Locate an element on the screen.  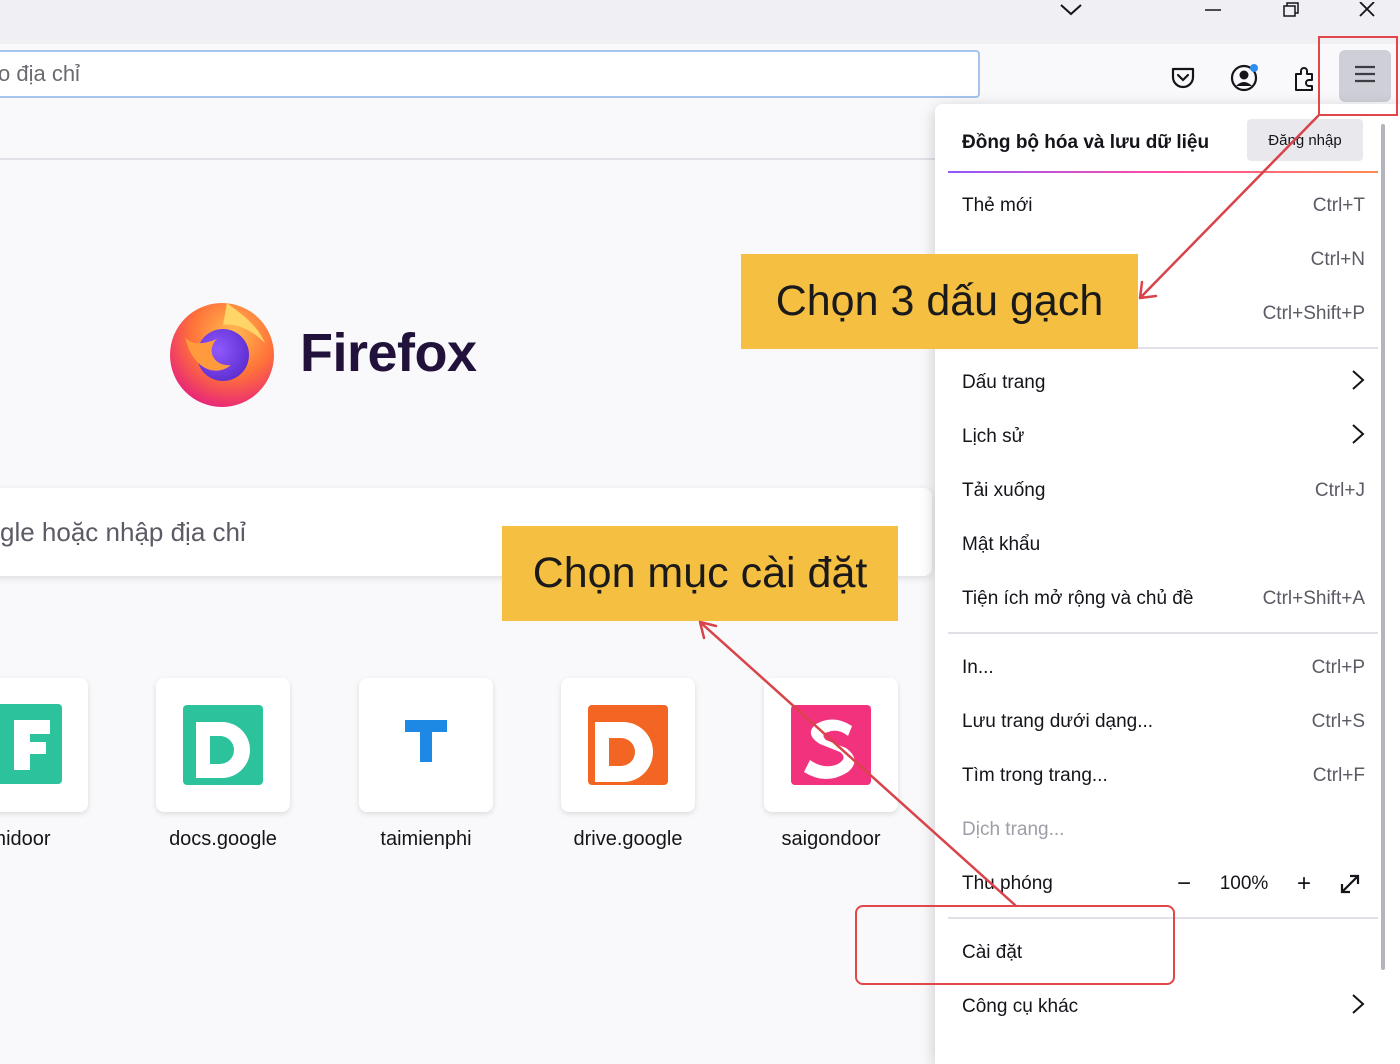
url-bar: o địa chỉ is located at coordinates (490, 74).